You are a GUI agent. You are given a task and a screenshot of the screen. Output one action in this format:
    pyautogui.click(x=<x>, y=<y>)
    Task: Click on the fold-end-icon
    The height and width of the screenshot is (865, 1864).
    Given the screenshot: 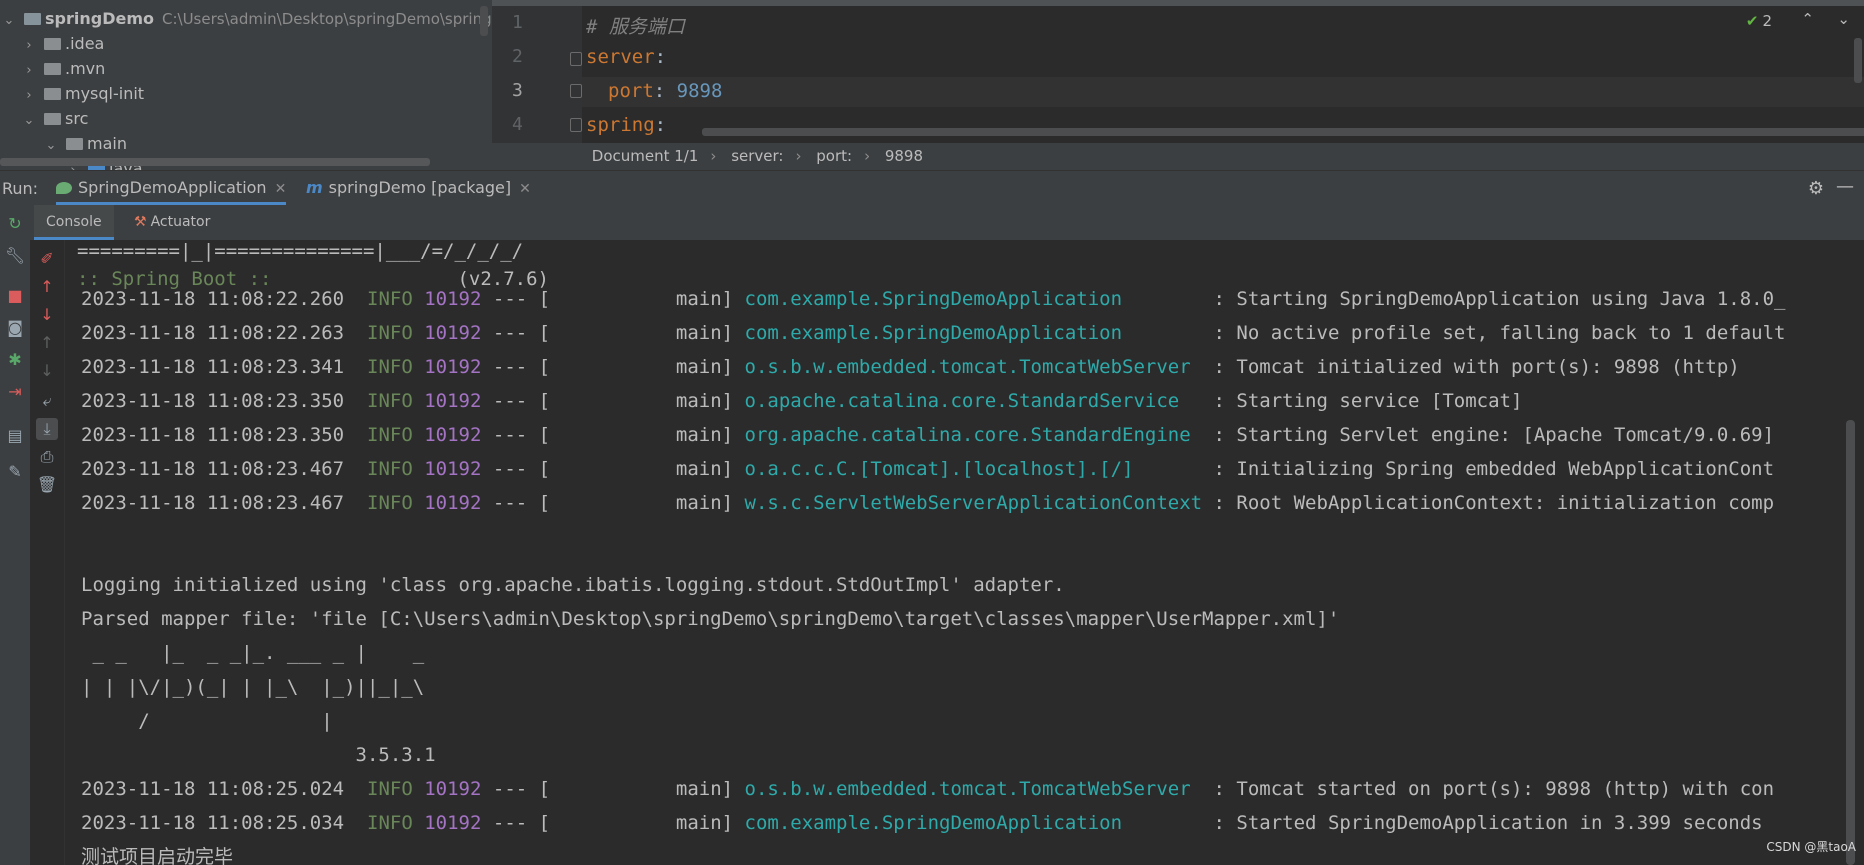 What is the action you would take?
    pyautogui.click(x=576, y=91)
    